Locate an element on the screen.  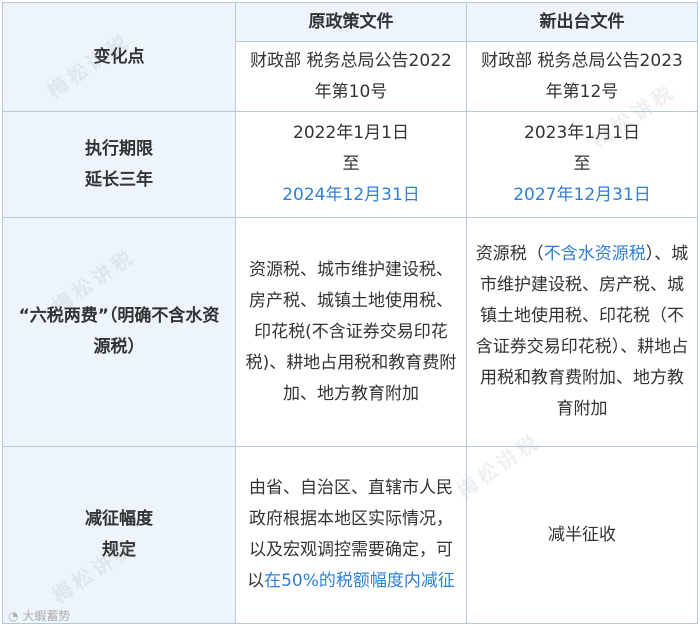
original-start-date: 2022年1月1日 is located at coordinates (351, 133).